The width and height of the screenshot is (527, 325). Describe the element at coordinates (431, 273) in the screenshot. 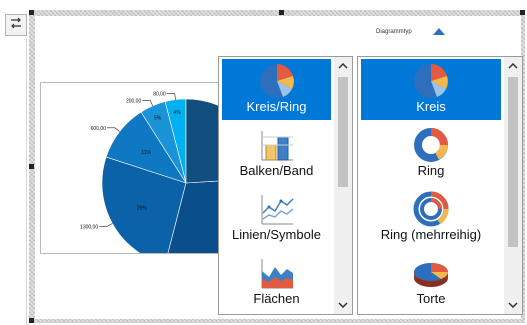

I see `3d-pie-chart-icon` at that location.